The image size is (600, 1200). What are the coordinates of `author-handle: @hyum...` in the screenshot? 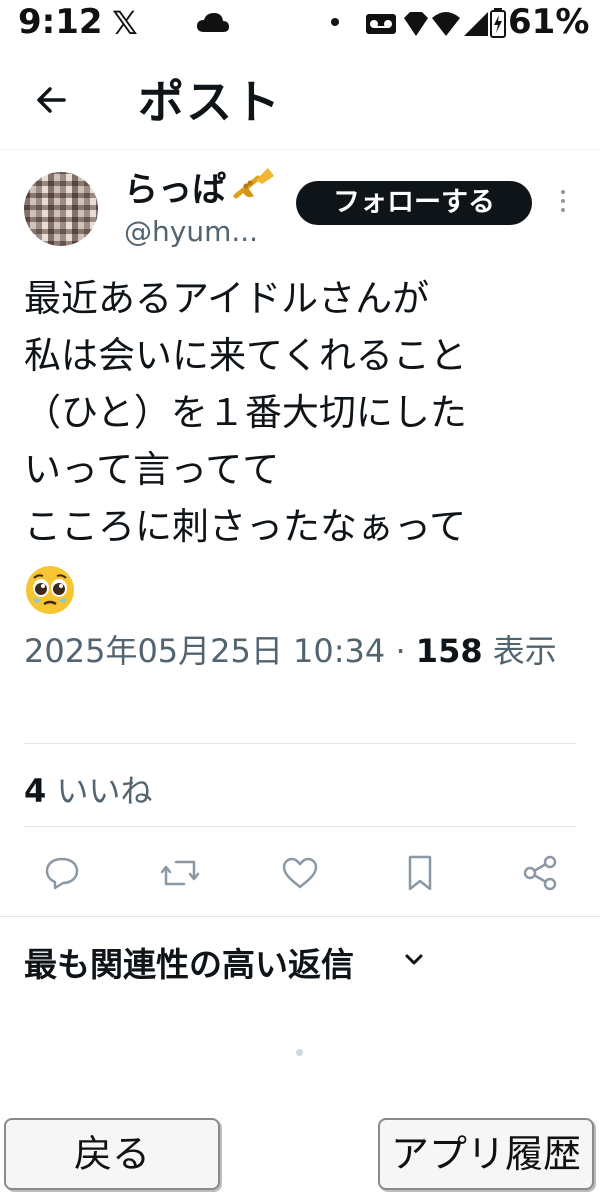 It's located at (191, 231).